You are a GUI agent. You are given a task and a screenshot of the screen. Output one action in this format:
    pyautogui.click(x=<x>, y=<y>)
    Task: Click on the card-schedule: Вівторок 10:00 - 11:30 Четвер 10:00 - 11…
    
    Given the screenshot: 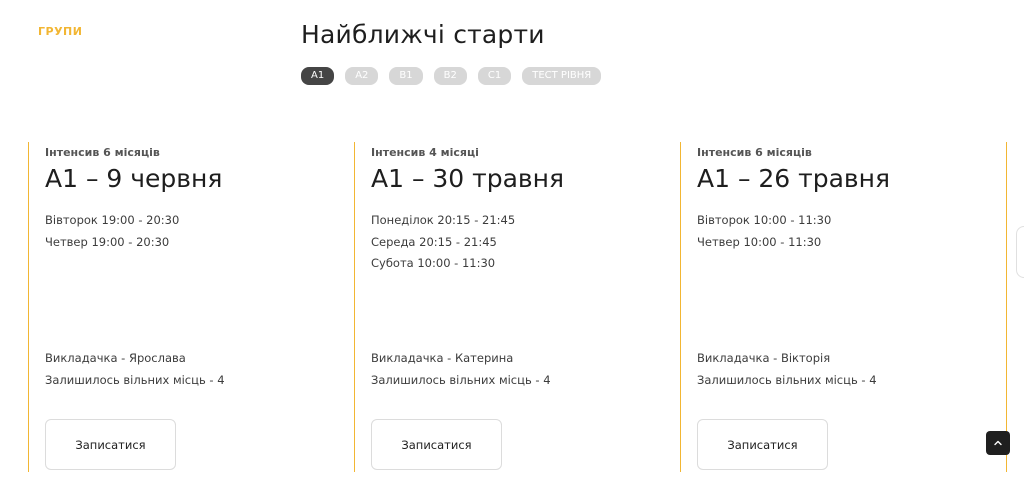 What is the action you would take?
    pyautogui.click(x=764, y=231)
    